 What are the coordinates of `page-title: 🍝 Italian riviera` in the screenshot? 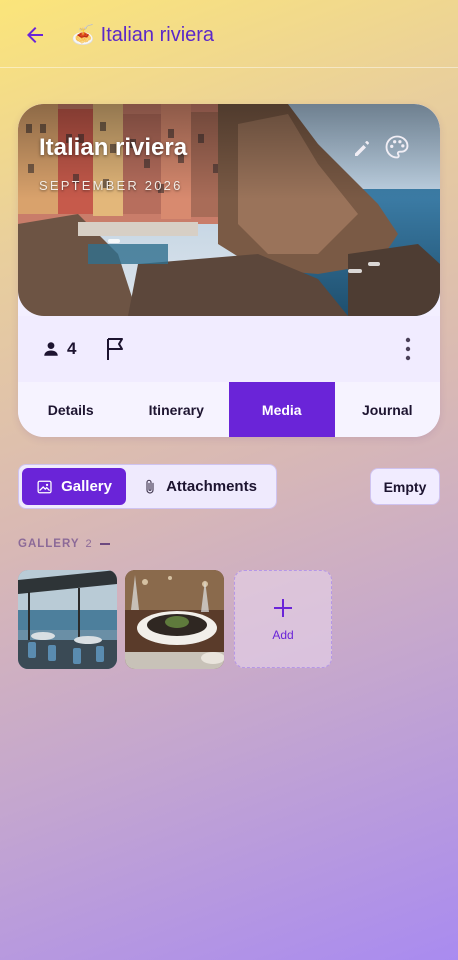 It's located at (142, 35).